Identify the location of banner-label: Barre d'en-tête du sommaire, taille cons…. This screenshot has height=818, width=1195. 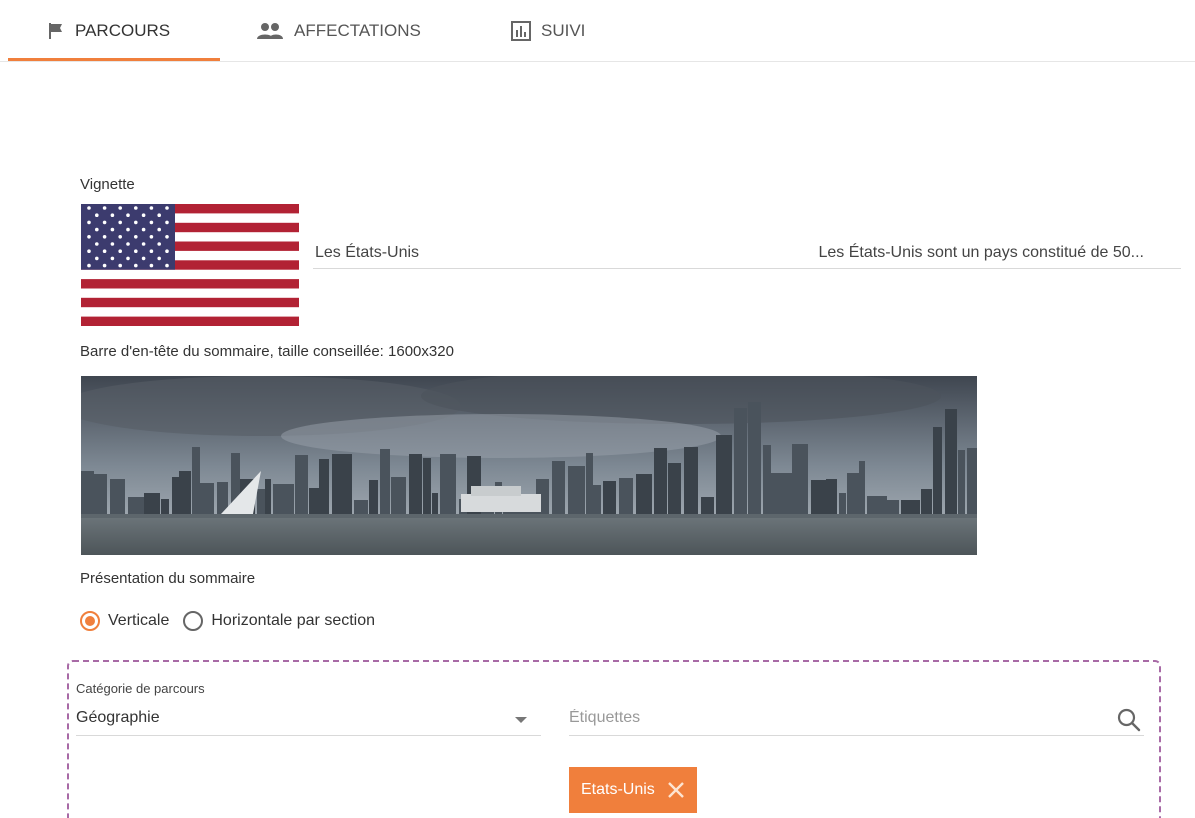
(267, 351).